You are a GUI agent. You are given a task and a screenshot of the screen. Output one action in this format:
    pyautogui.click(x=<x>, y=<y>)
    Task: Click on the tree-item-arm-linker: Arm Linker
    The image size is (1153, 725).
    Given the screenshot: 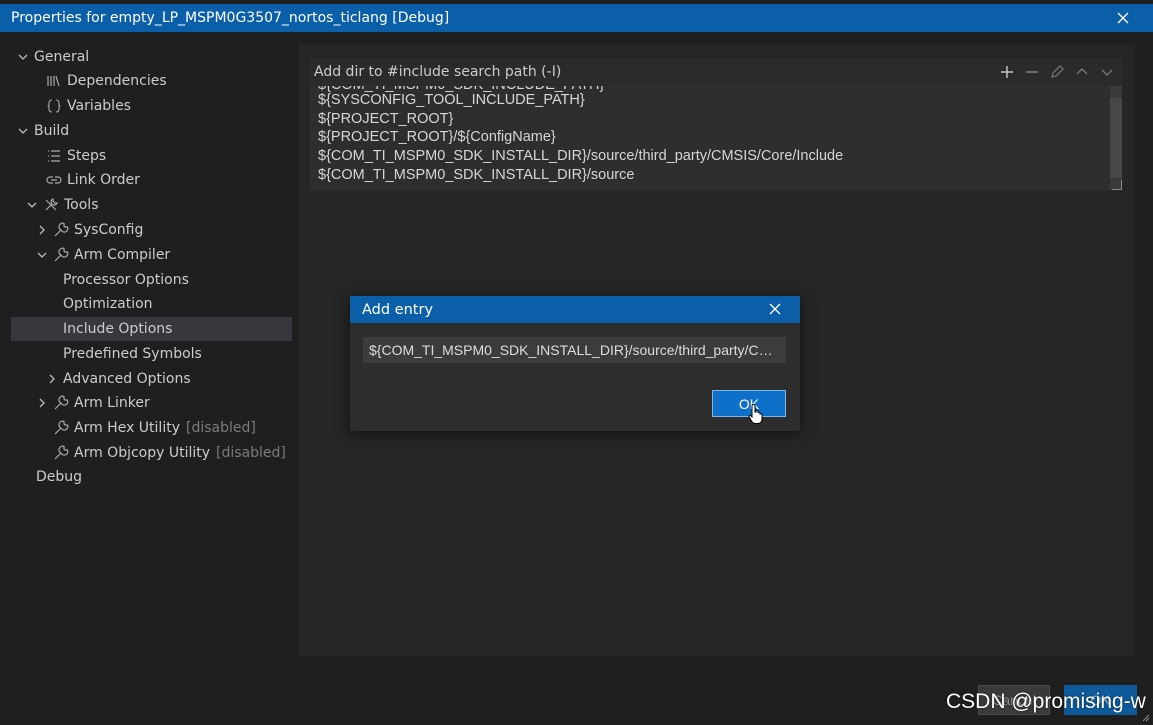 What is the action you would take?
    pyautogui.click(x=92, y=403)
    